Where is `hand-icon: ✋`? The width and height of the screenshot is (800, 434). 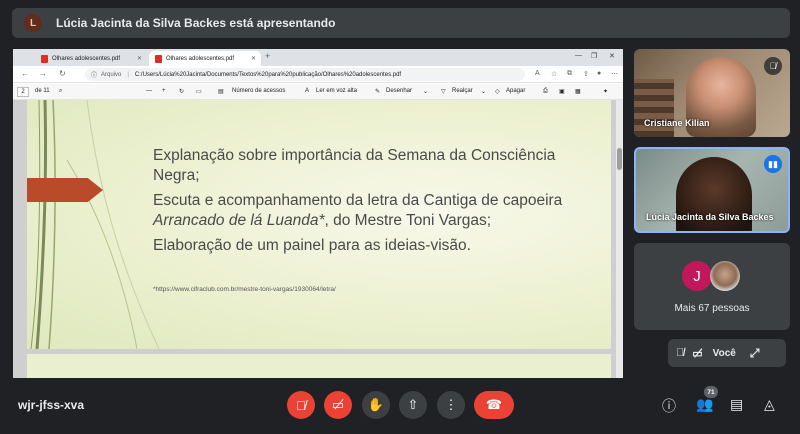
hand-icon: ✋ is located at coordinates (376, 404).